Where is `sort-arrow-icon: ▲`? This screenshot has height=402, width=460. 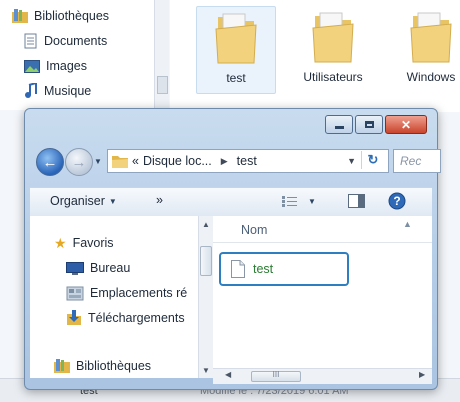
sort-arrow-icon: ▲ is located at coordinates (407, 224).